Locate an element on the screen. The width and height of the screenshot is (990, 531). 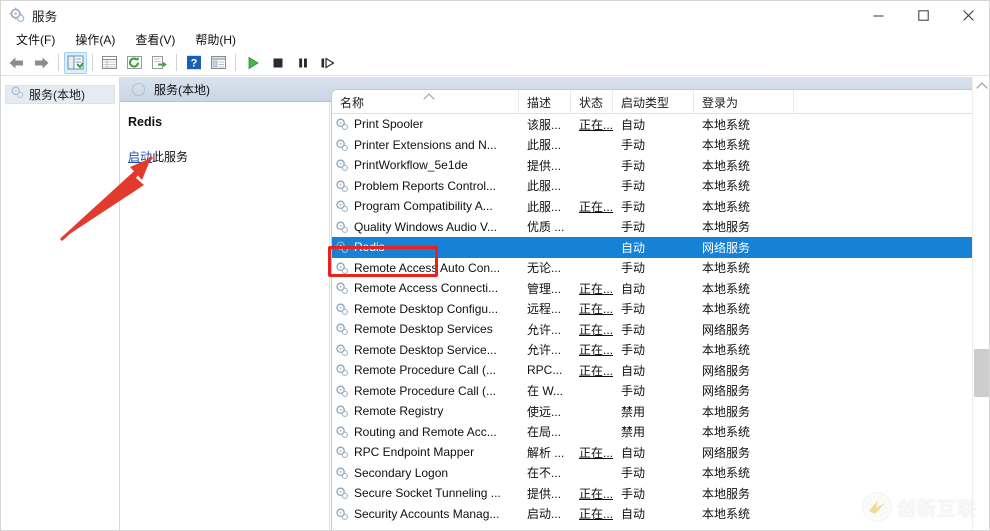
vertical-scrollbar is located at coordinates (980, 303).